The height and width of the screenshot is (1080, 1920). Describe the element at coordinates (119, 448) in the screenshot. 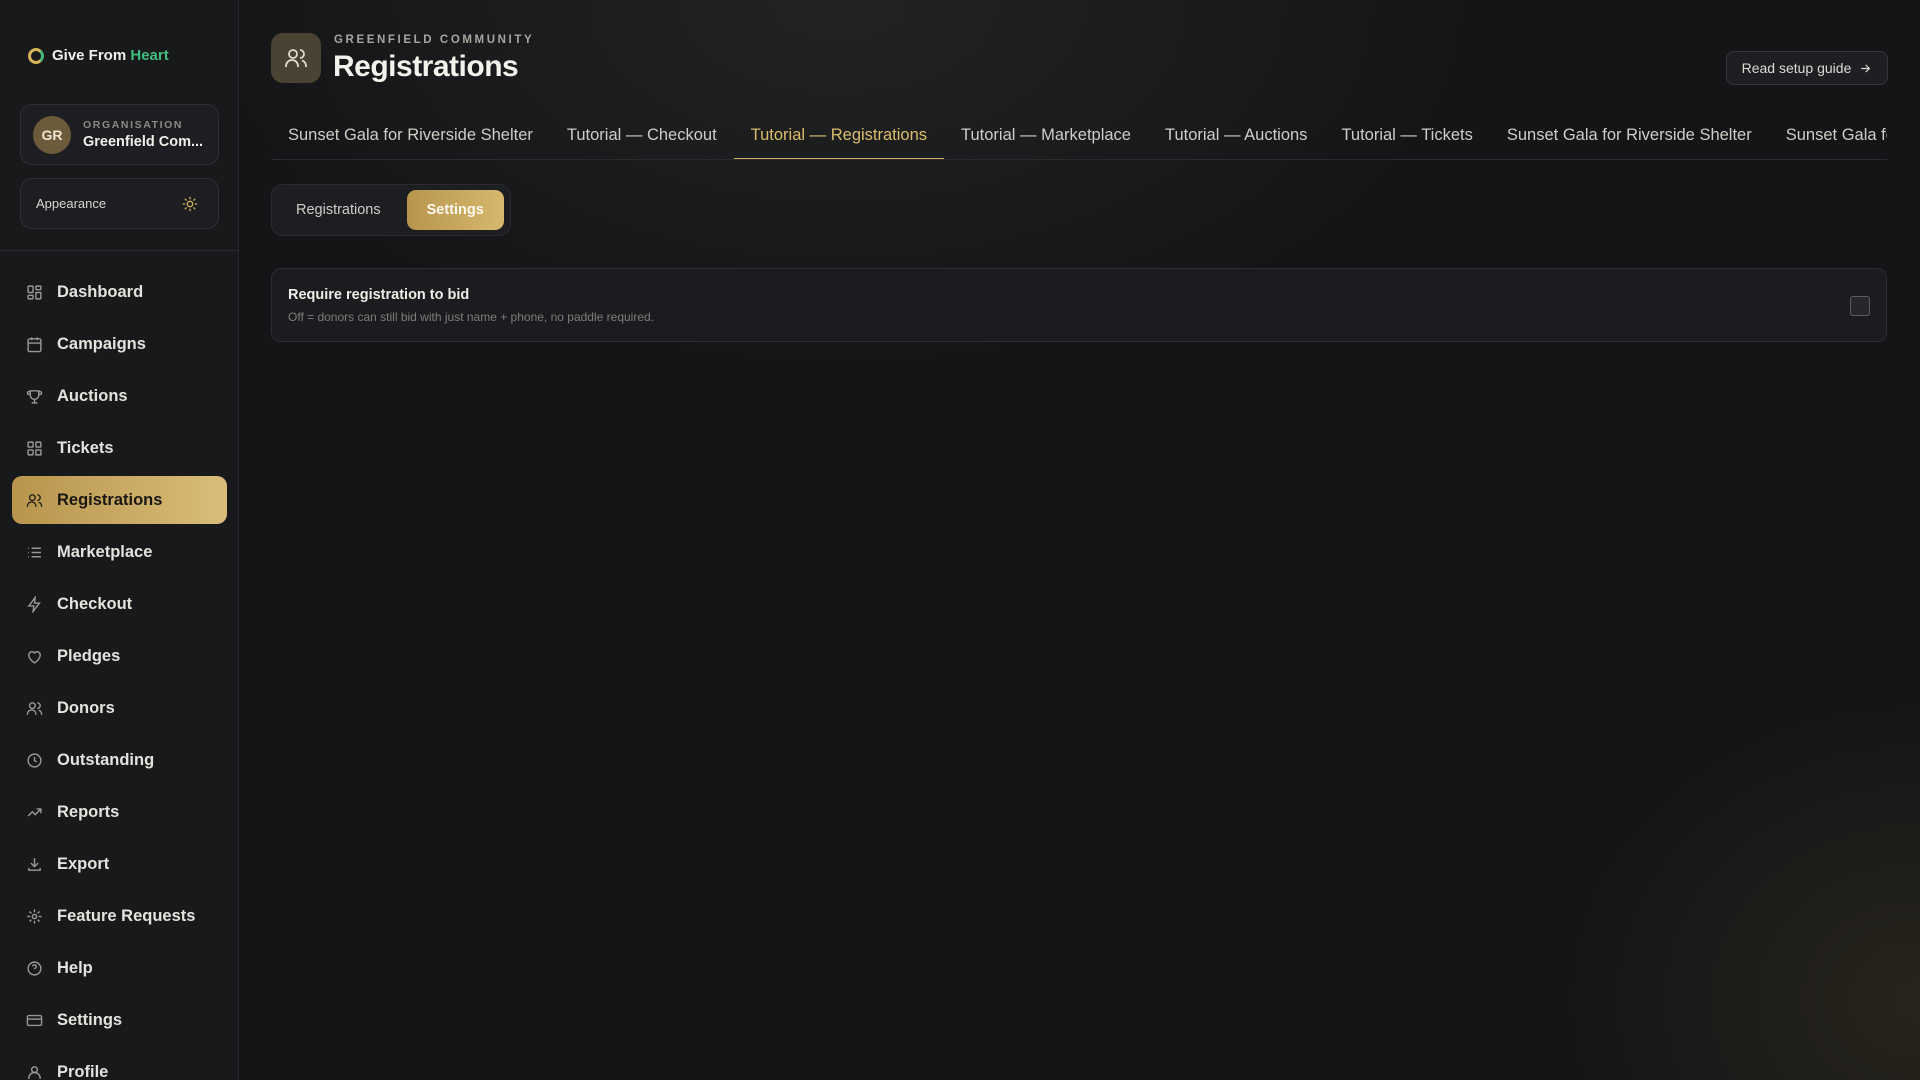

I see `sidebar-item-tickets: Tickets` at that location.